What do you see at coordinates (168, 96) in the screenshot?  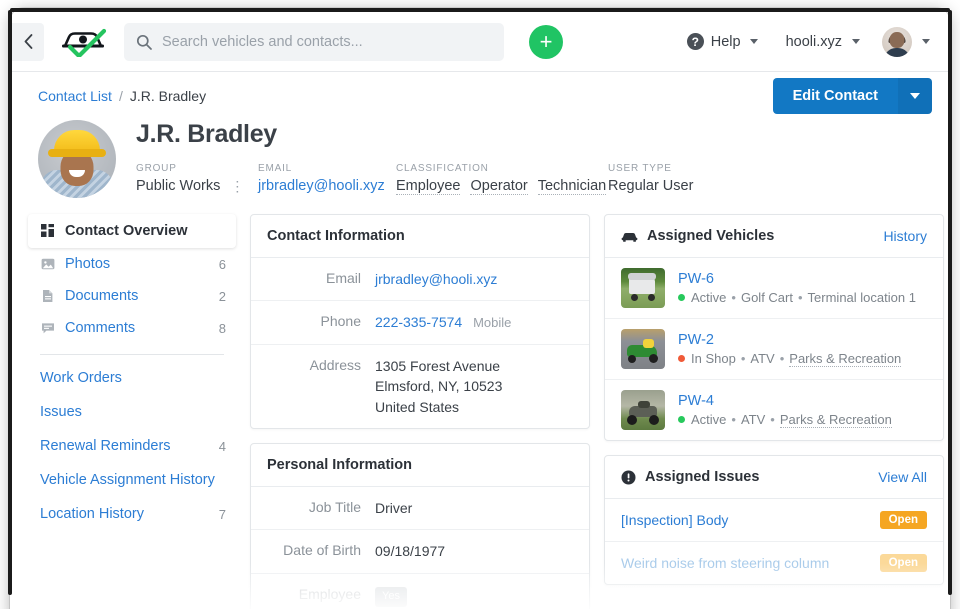 I see `breadcrumb-current: J.R. Bradley` at bounding box center [168, 96].